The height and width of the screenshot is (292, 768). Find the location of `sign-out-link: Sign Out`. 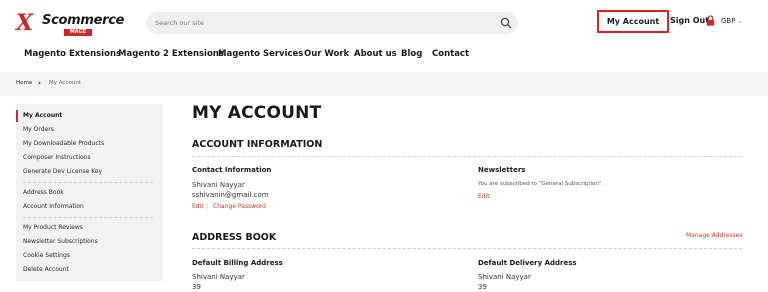

sign-out-link: Sign Out is located at coordinates (689, 20).